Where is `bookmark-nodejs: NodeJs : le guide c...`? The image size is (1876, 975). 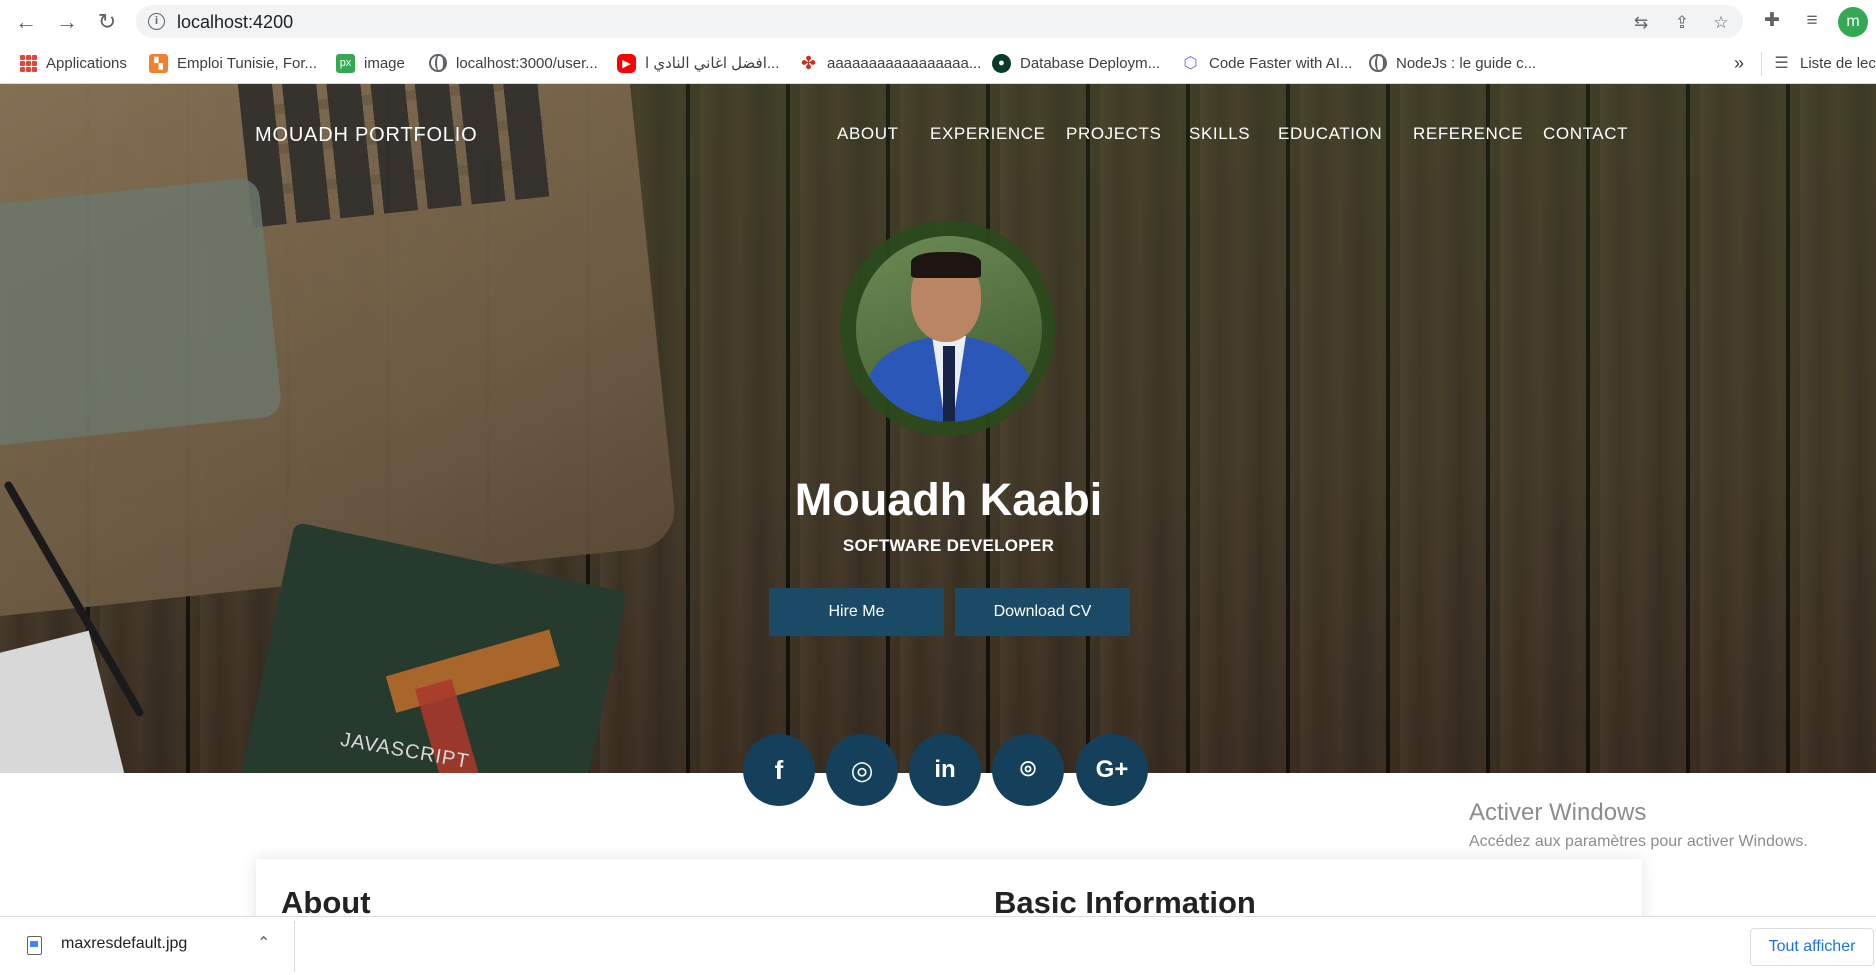
bookmark-nodejs: NodeJs : le guide c... is located at coordinates (1452, 63).